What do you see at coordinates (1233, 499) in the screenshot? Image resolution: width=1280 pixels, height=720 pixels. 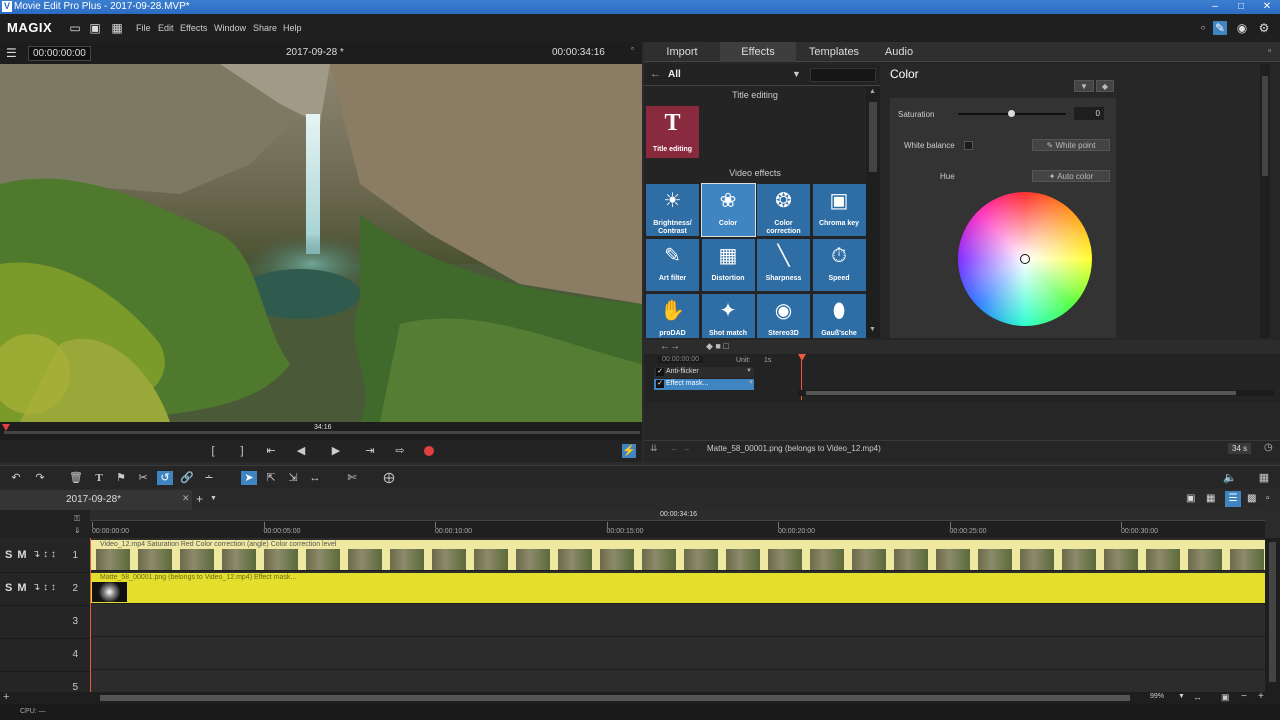 I see `timeline-mode-icon: ☰` at bounding box center [1233, 499].